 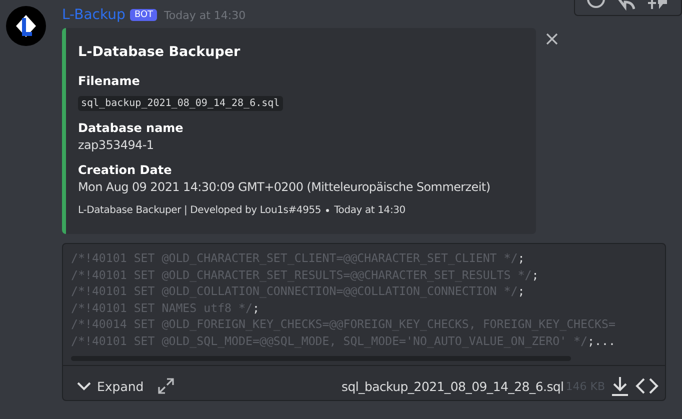 What do you see at coordinates (110, 386) in the screenshot?
I see `expand-button: Expand` at bounding box center [110, 386].